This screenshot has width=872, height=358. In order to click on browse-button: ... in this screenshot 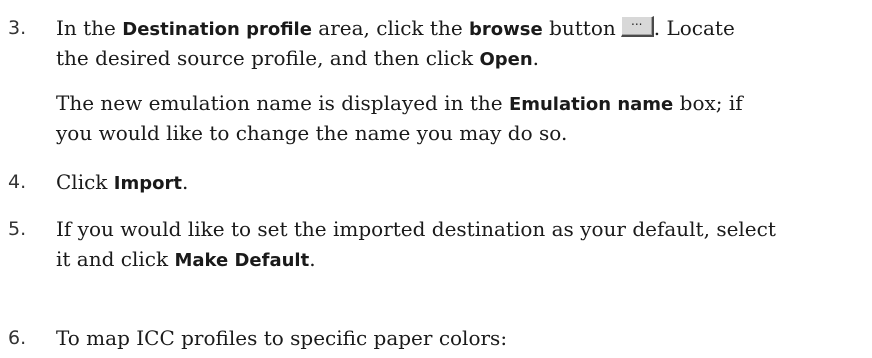, I will do `click(637, 25)`.